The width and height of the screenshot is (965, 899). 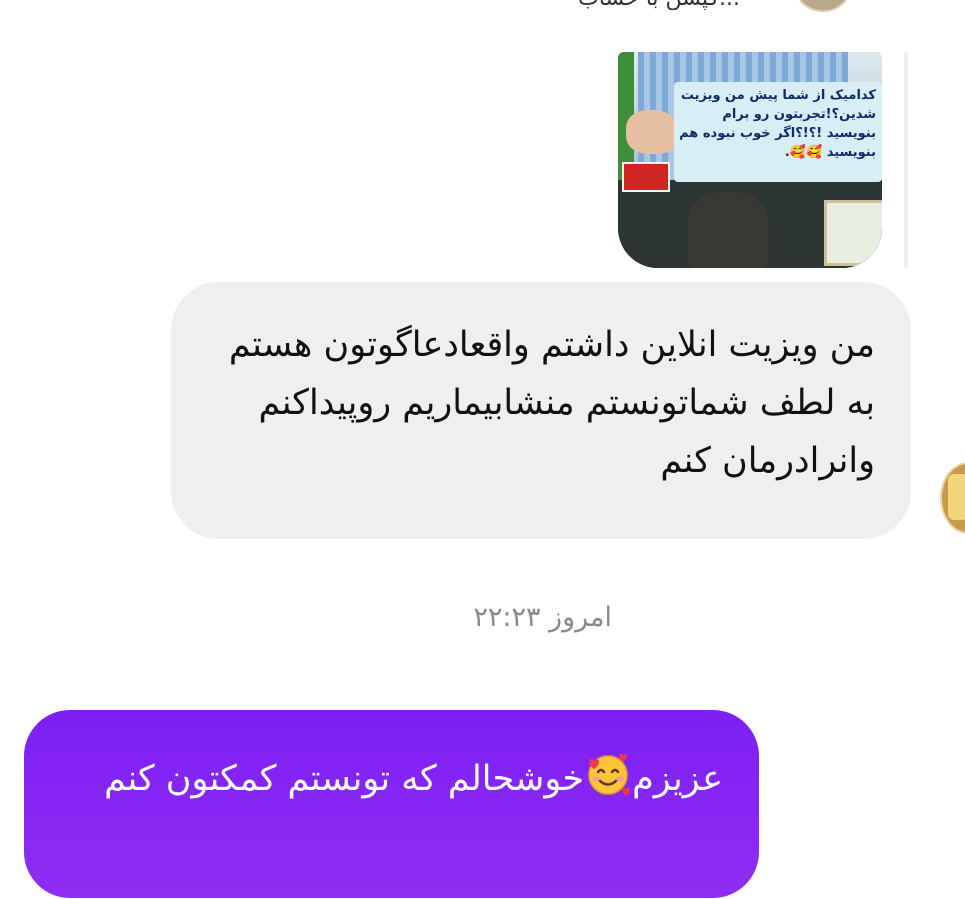 I want to click on sender-avatar, so click(x=952, y=498).